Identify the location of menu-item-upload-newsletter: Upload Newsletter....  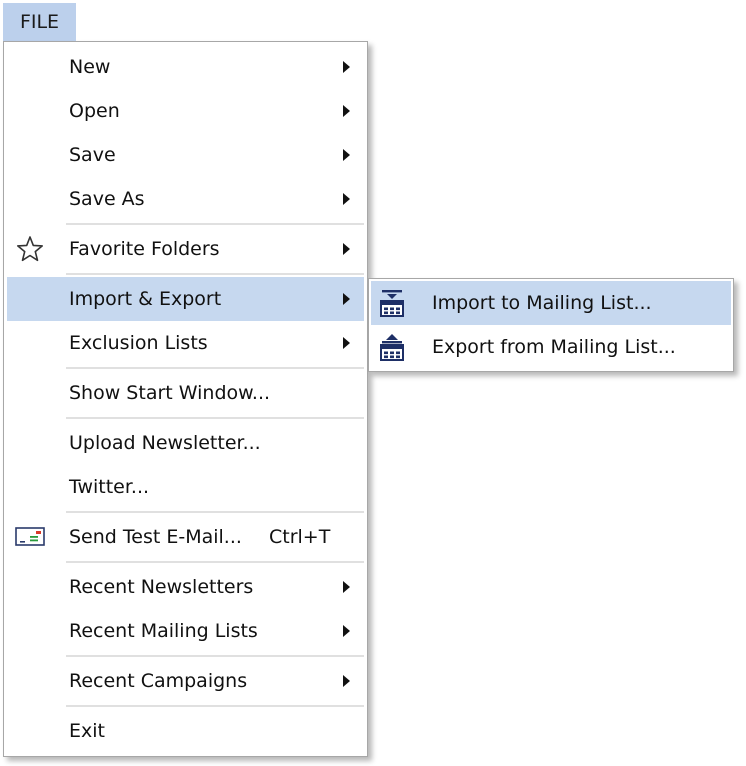
(185, 443).